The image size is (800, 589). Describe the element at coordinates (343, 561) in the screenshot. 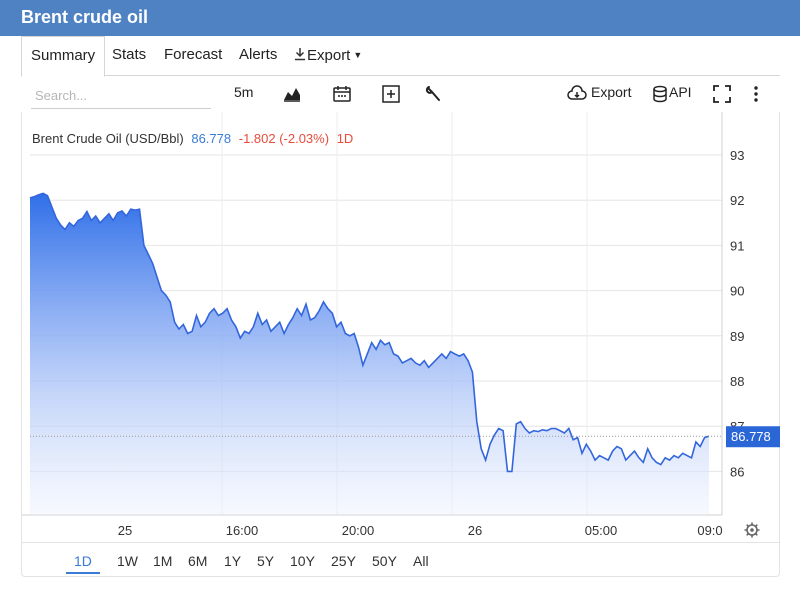

I see `range-25y: 25Y` at that location.